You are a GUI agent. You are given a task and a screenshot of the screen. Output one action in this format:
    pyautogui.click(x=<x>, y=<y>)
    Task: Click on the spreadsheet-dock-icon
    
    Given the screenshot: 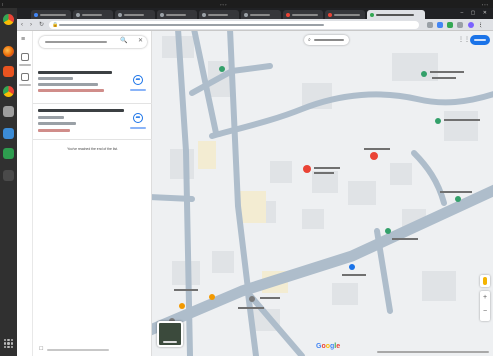 What is the action you would take?
    pyautogui.click(x=8, y=153)
    